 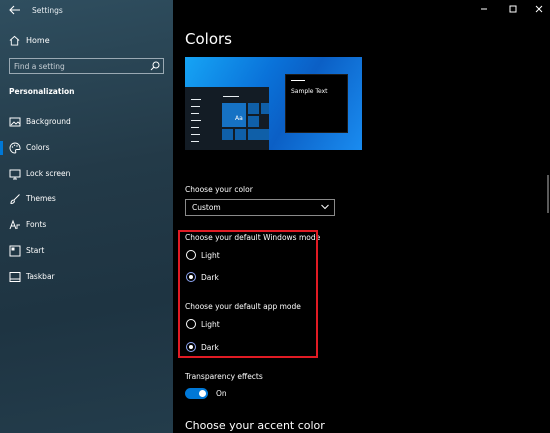 I want to click on preview-start-menu, so click(x=227, y=118).